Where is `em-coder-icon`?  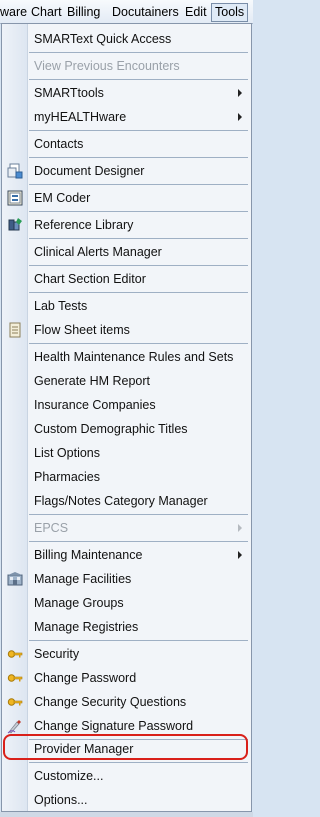 em-coder-icon is located at coordinates (15, 198).